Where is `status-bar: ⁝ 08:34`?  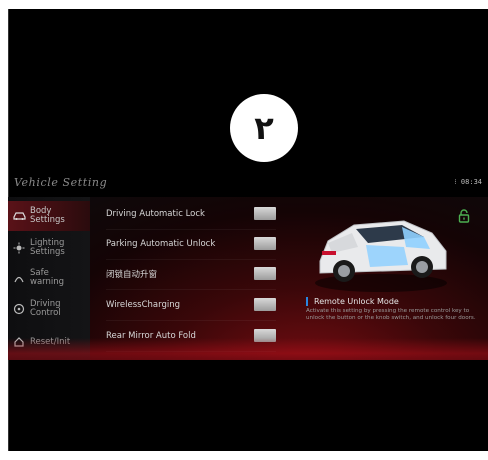 status-bar: ⁝ 08:34 is located at coordinates (468, 182).